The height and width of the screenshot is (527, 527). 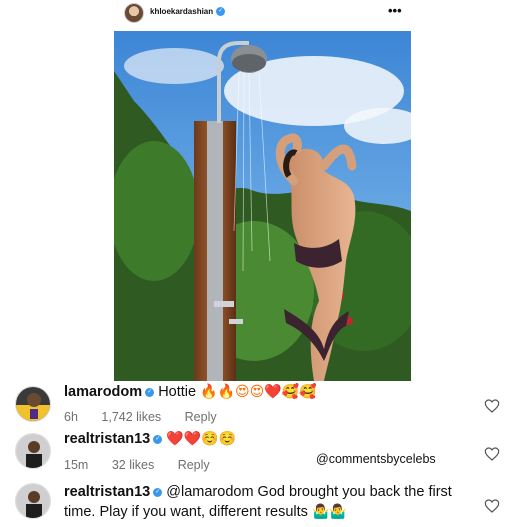 What do you see at coordinates (71, 417) in the screenshot?
I see `comment-time: 6h` at bounding box center [71, 417].